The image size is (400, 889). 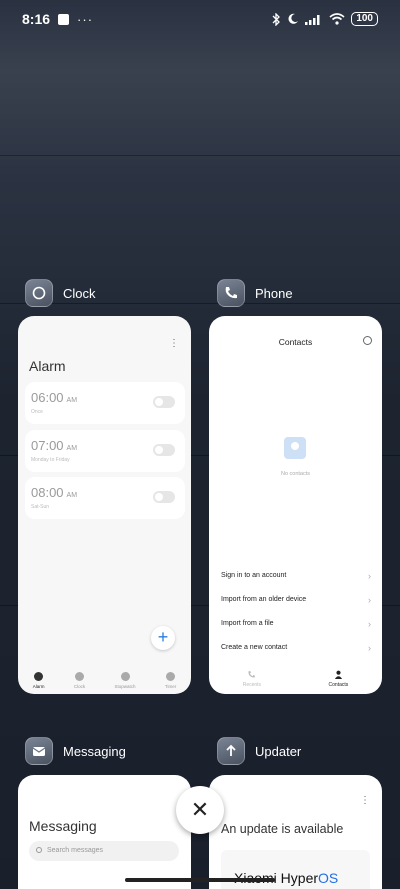 What do you see at coordinates (338, 674) in the screenshot?
I see `person-icon` at bounding box center [338, 674].